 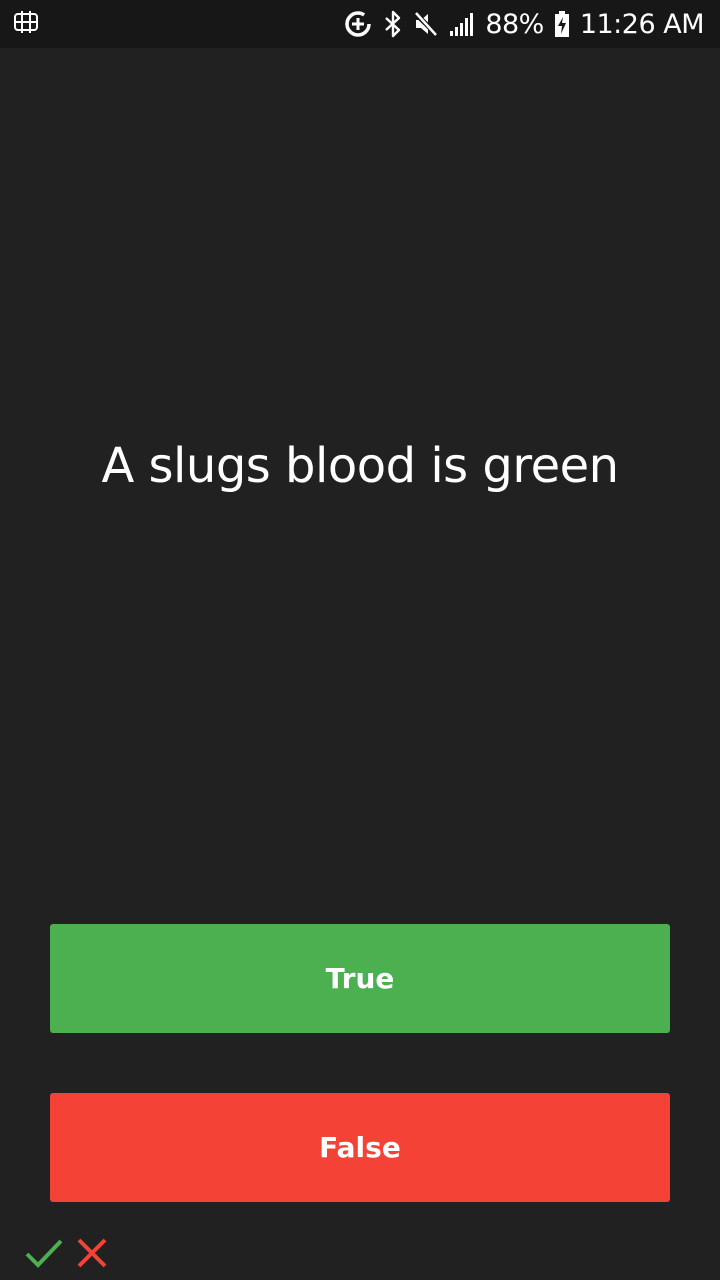 I want to click on data-saver-icon, so click(x=358, y=24).